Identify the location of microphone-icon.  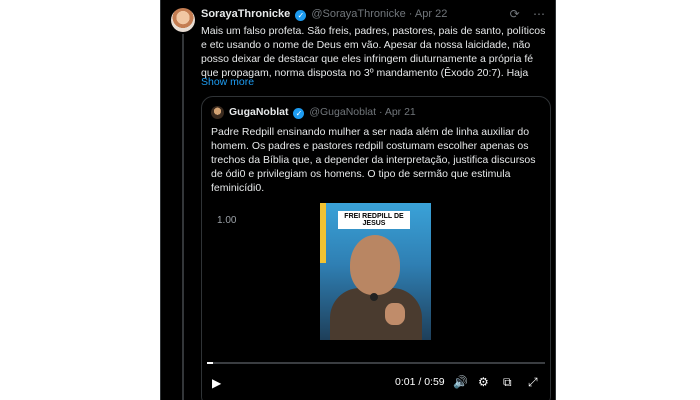
(374, 297).